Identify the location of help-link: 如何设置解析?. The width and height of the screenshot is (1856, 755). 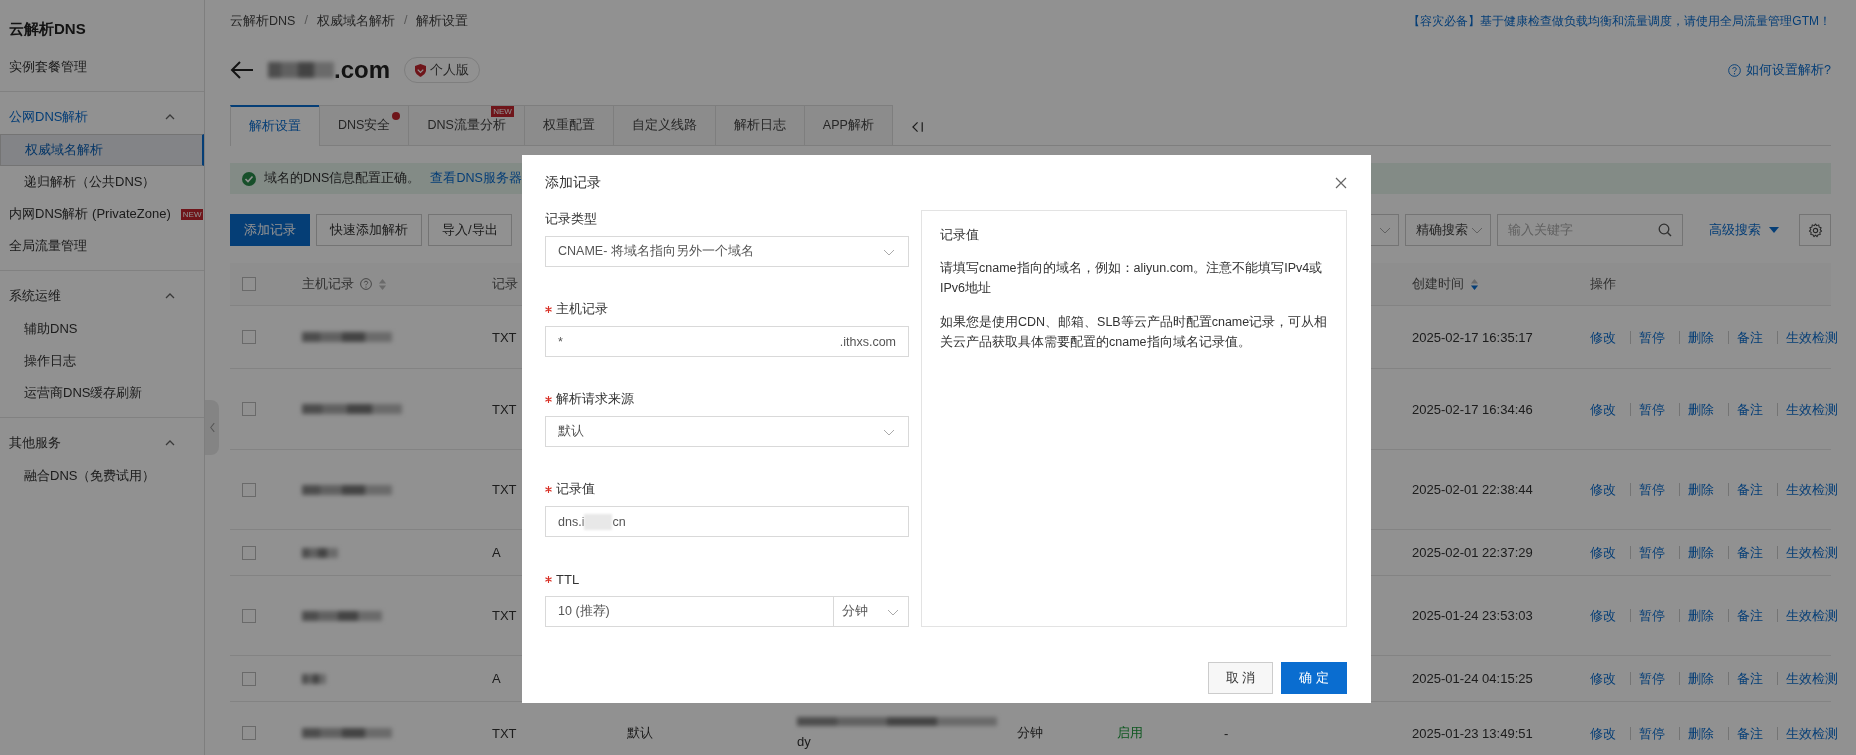
(1788, 70).